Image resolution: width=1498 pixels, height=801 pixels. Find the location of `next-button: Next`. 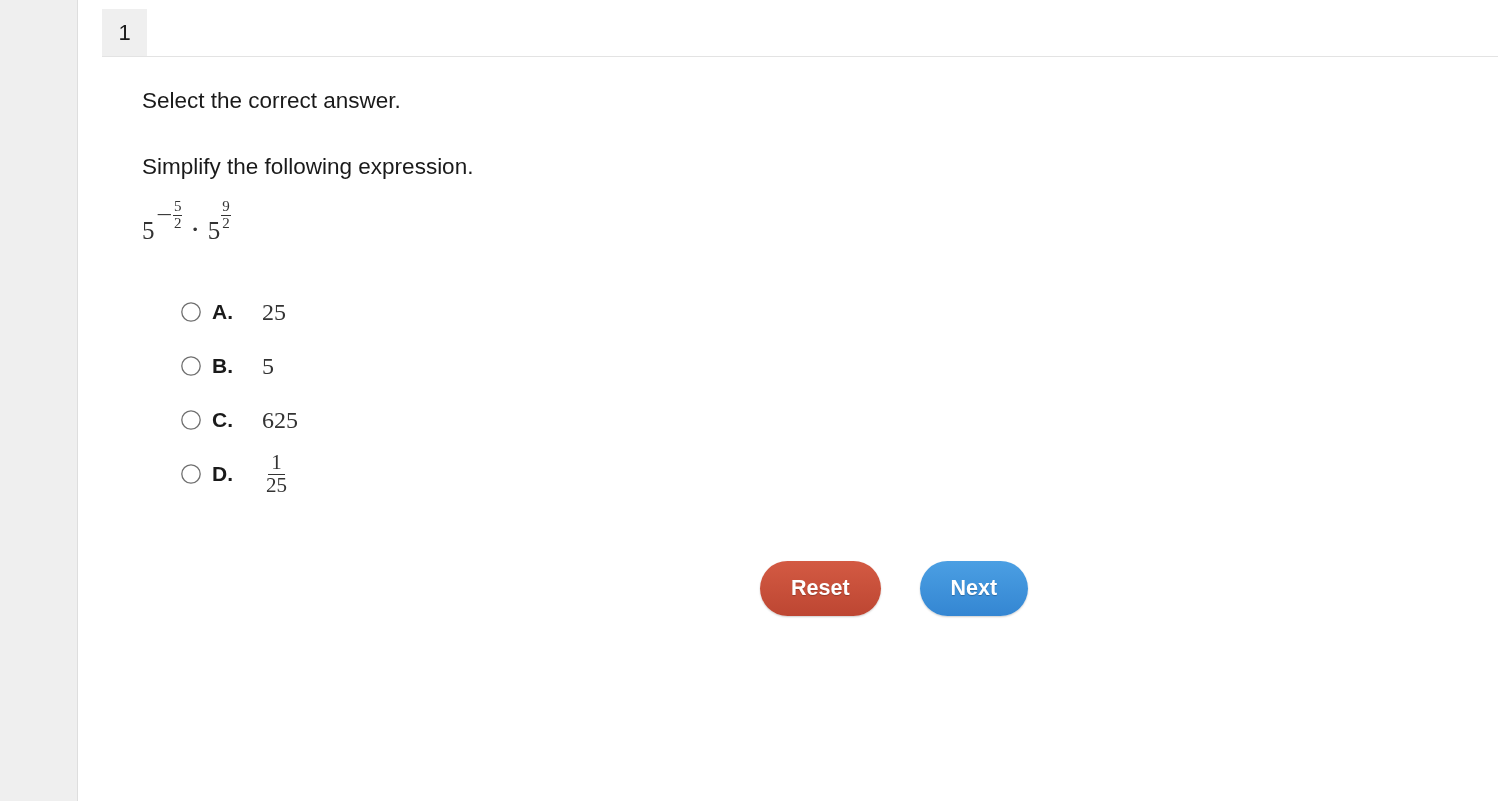

next-button: Next is located at coordinates (974, 588).